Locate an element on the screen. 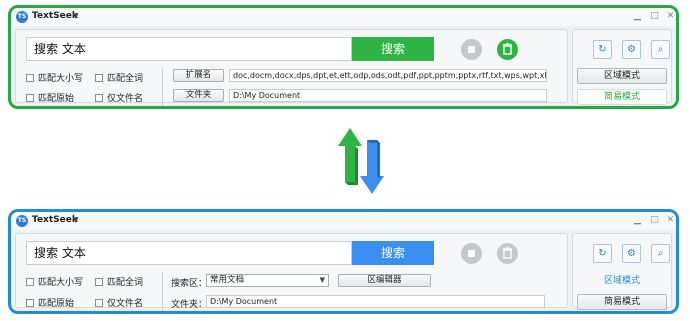 This screenshot has width=690, height=321. area-mode-tab: 区域模式 is located at coordinates (622, 282).